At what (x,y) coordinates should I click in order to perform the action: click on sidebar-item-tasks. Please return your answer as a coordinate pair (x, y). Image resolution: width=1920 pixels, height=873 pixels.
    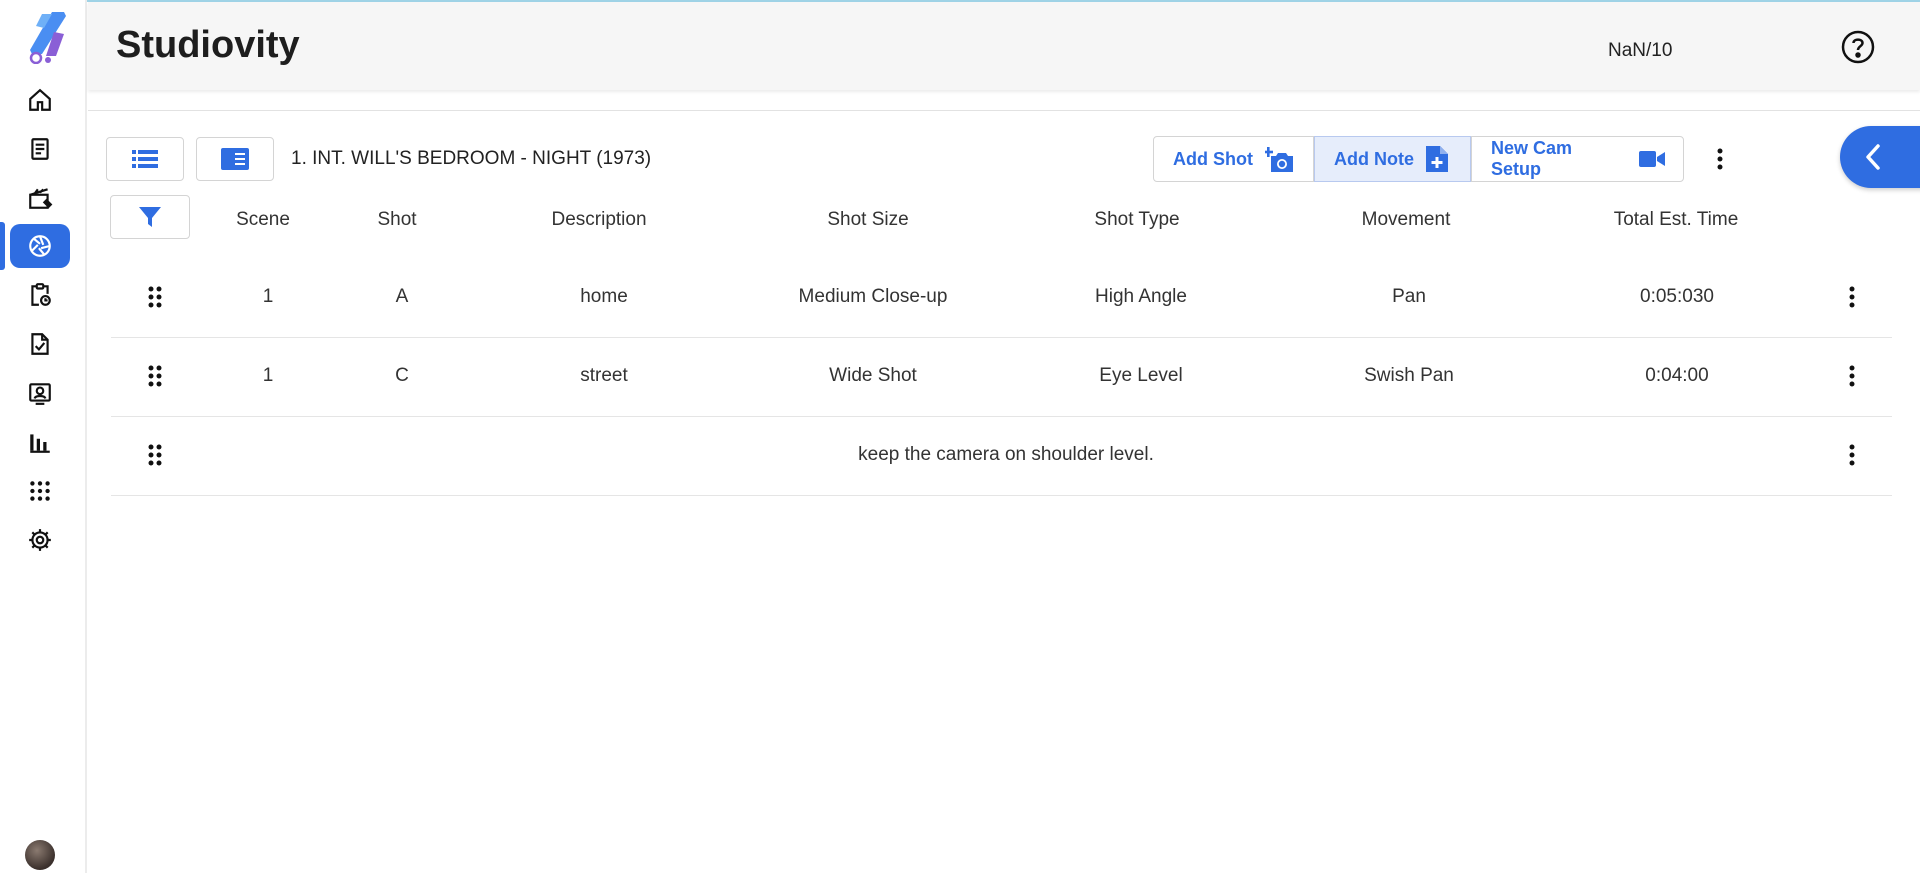
    Looking at the image, I should click on (40, 344).